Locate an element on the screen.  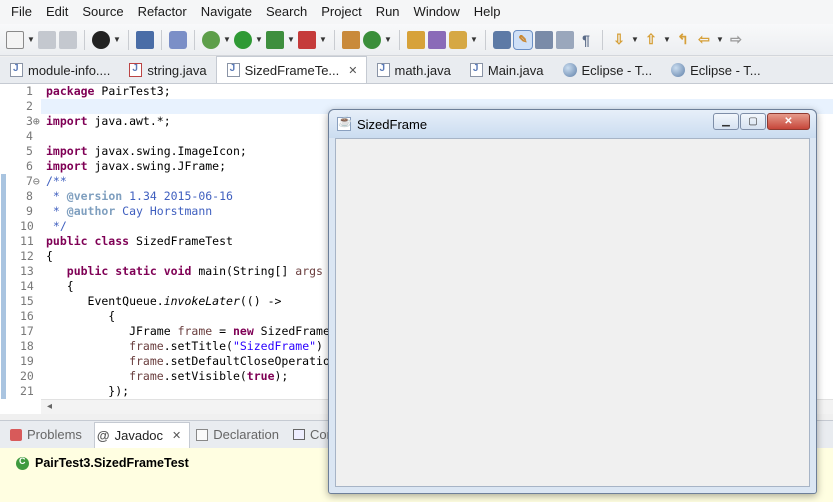
menu-help: Help is located at coordinates (487, 12).